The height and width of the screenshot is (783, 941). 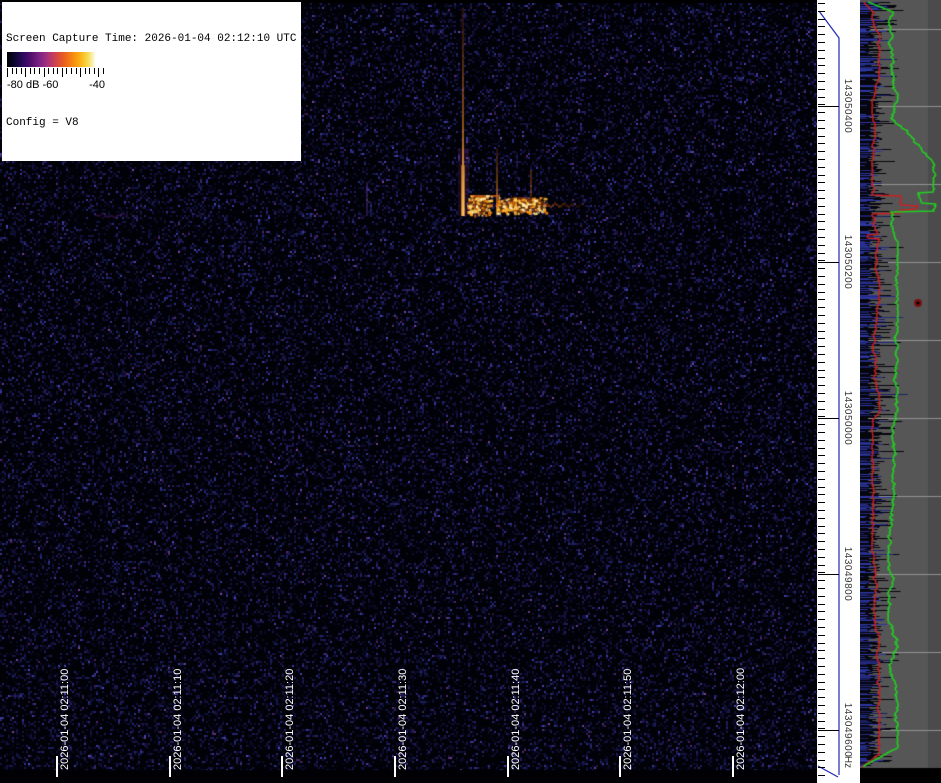 I want to click on intensity-colorbar: -80 dB -60 -40, so click(x=56, y=73).